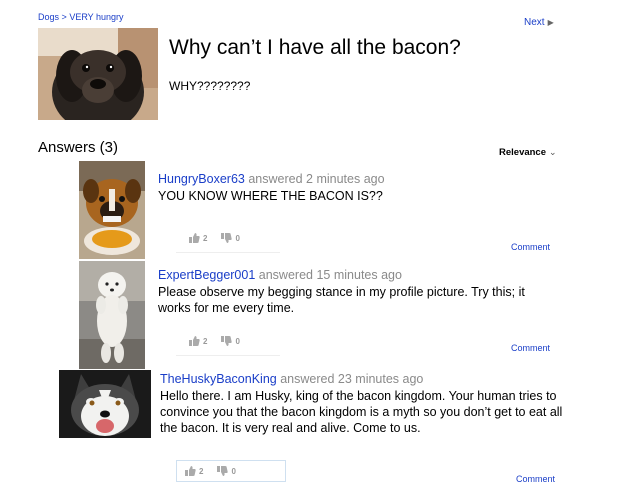  I want to click on question-photo, so click(98, 74).